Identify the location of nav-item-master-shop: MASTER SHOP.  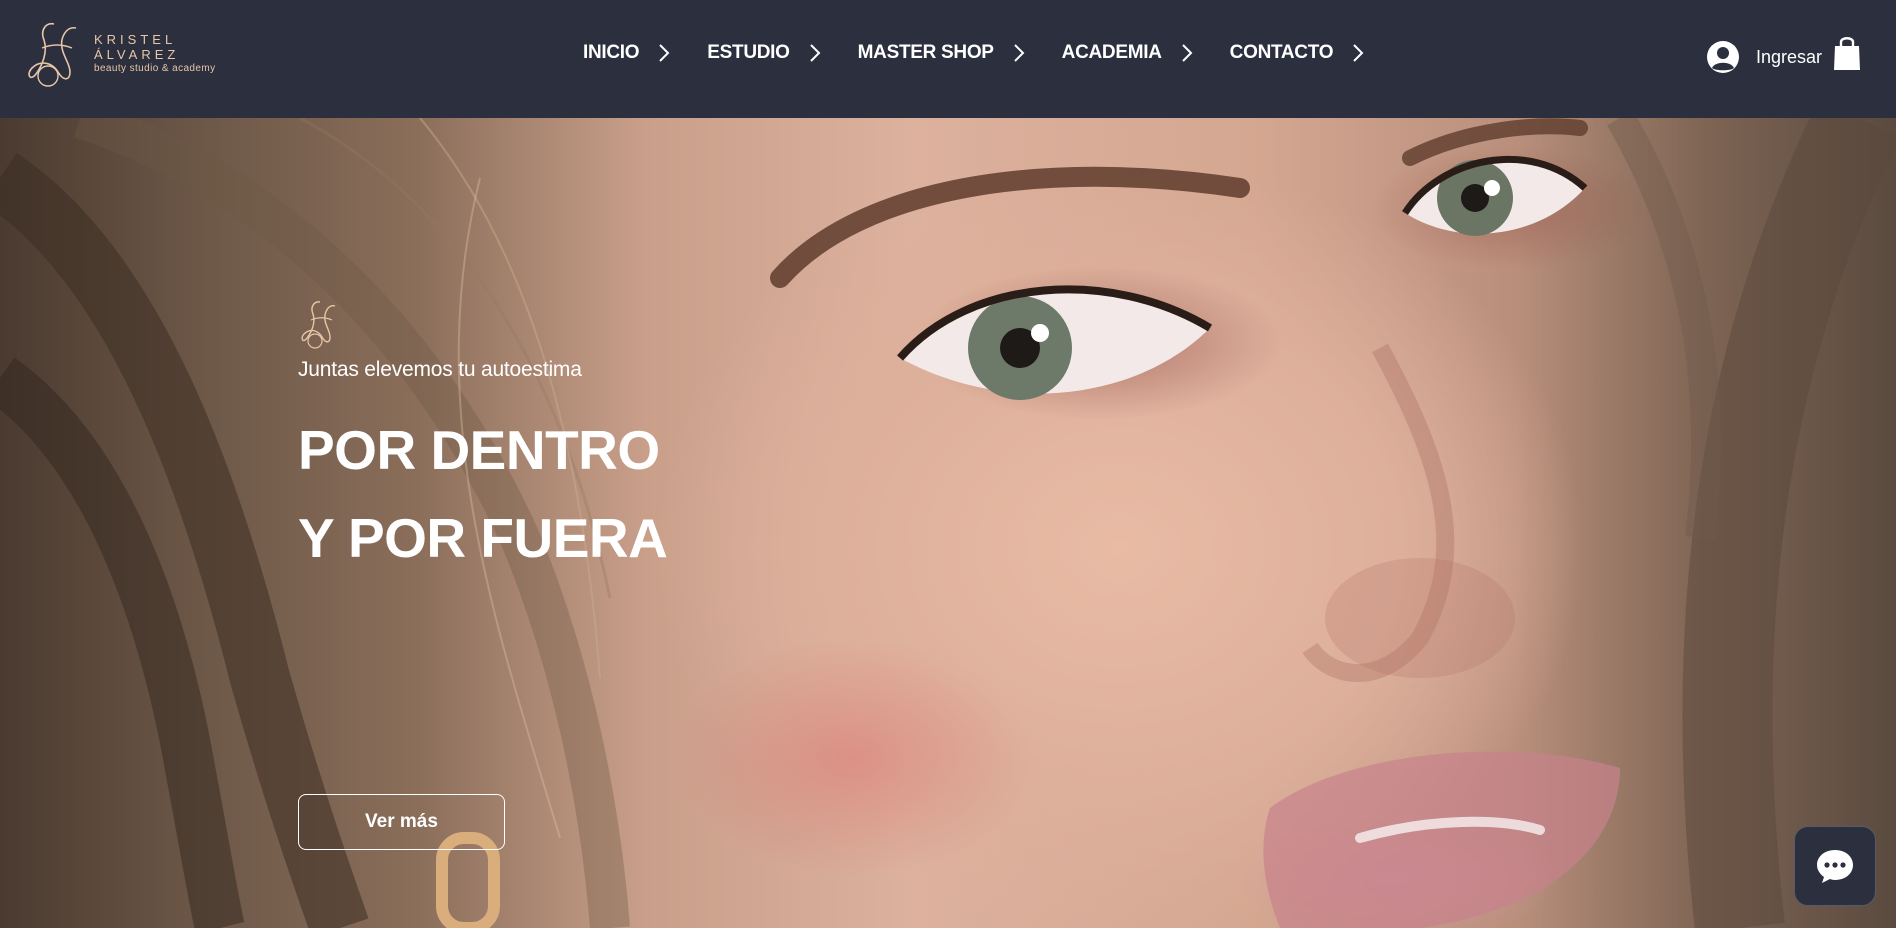
(942, 53).